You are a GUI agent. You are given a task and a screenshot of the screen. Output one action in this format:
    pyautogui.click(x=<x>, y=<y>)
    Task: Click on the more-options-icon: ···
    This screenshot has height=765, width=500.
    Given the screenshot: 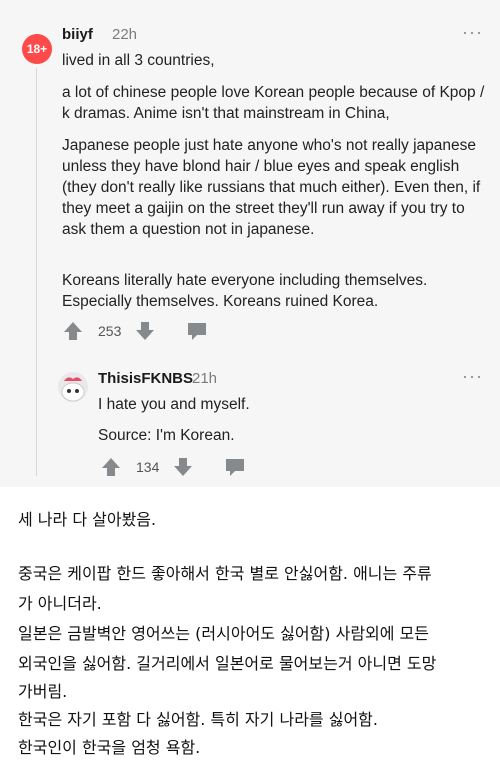 What is the action you would take?
    pyautogui.click(x=472, y=32)
    